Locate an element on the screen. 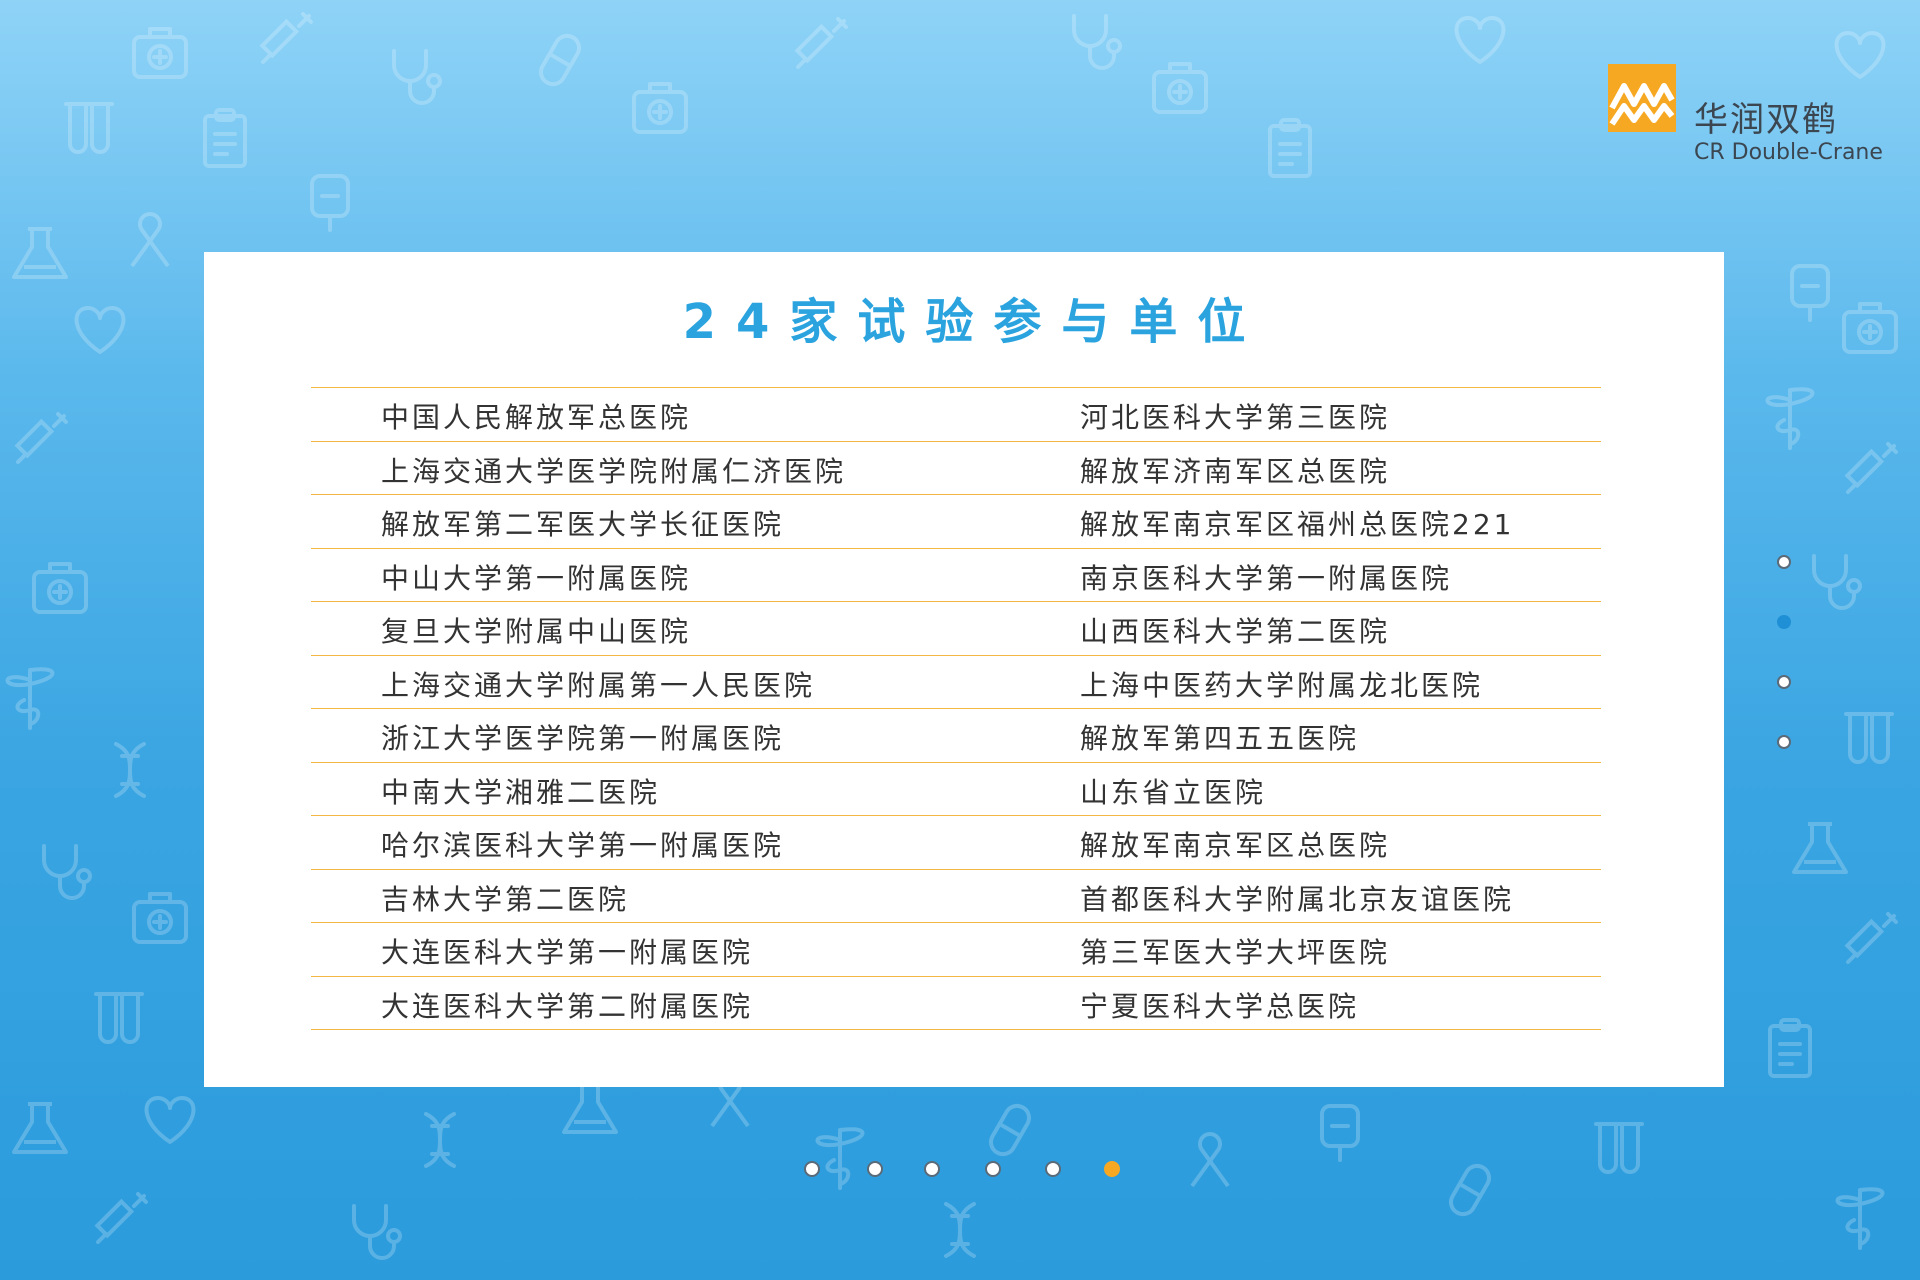 The height and width of the screenshot is (1280, 1920). brand-name-cn: 华润双鹤 is located at coordinates (1766, 120).